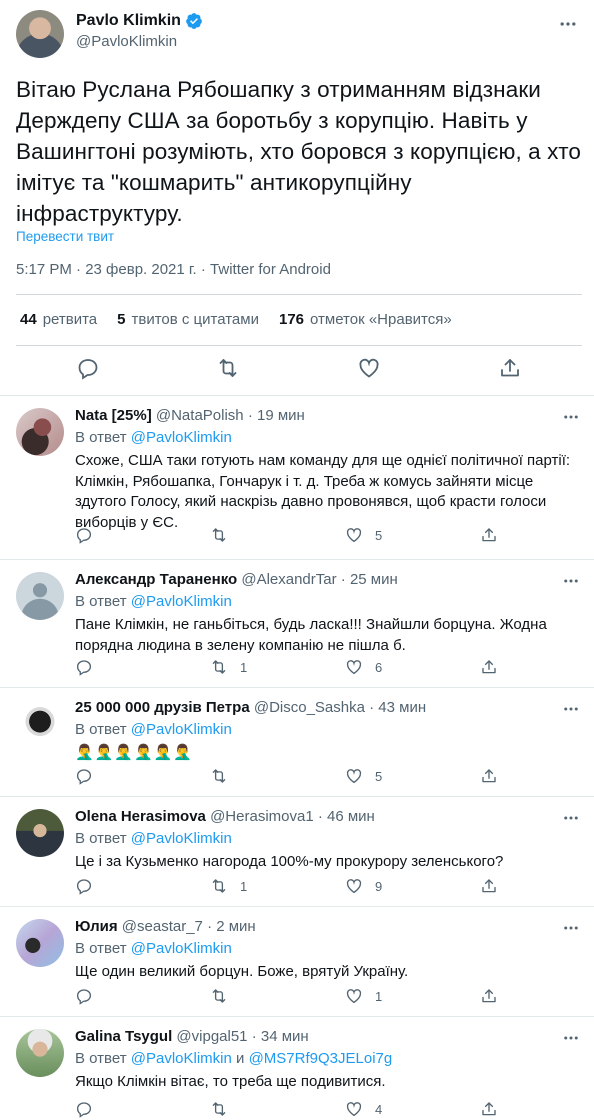  What do you see at coordinates (126, 41) in the screenshot?
I see `author-handle: @PavloKlimkin` at bounding box center [126, 41].